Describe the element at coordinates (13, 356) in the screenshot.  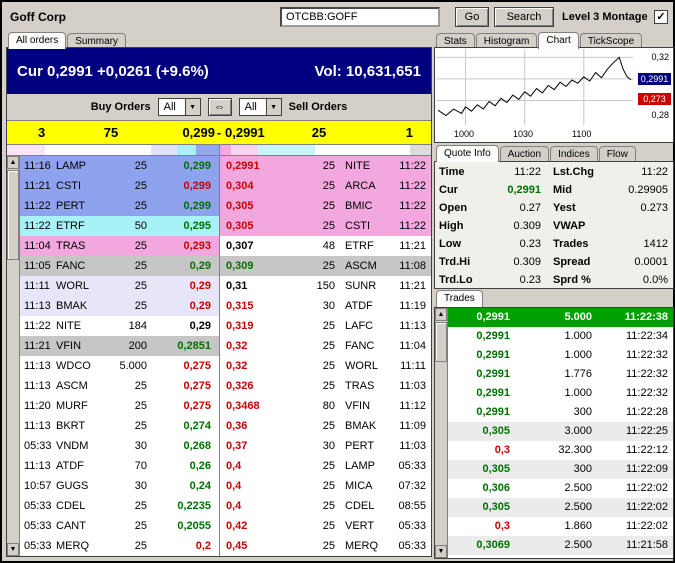
I see `book-scrollbar: ▲ ▼` at that location.